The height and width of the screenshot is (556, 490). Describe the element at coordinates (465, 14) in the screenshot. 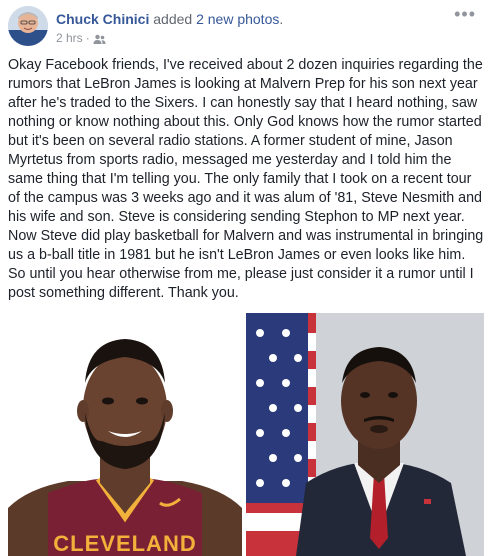

I see `more-options-icon: •••` at that location.